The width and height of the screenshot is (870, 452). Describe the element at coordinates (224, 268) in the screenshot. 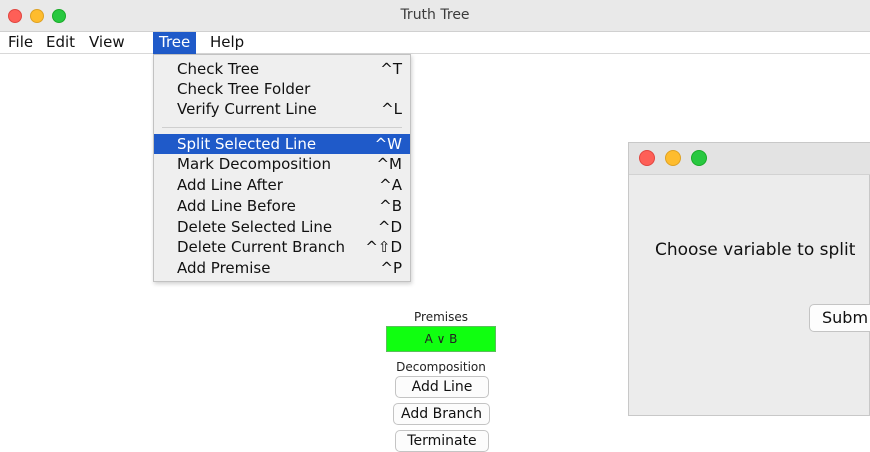

I see `menu-item-label: Add Premise` at that location.